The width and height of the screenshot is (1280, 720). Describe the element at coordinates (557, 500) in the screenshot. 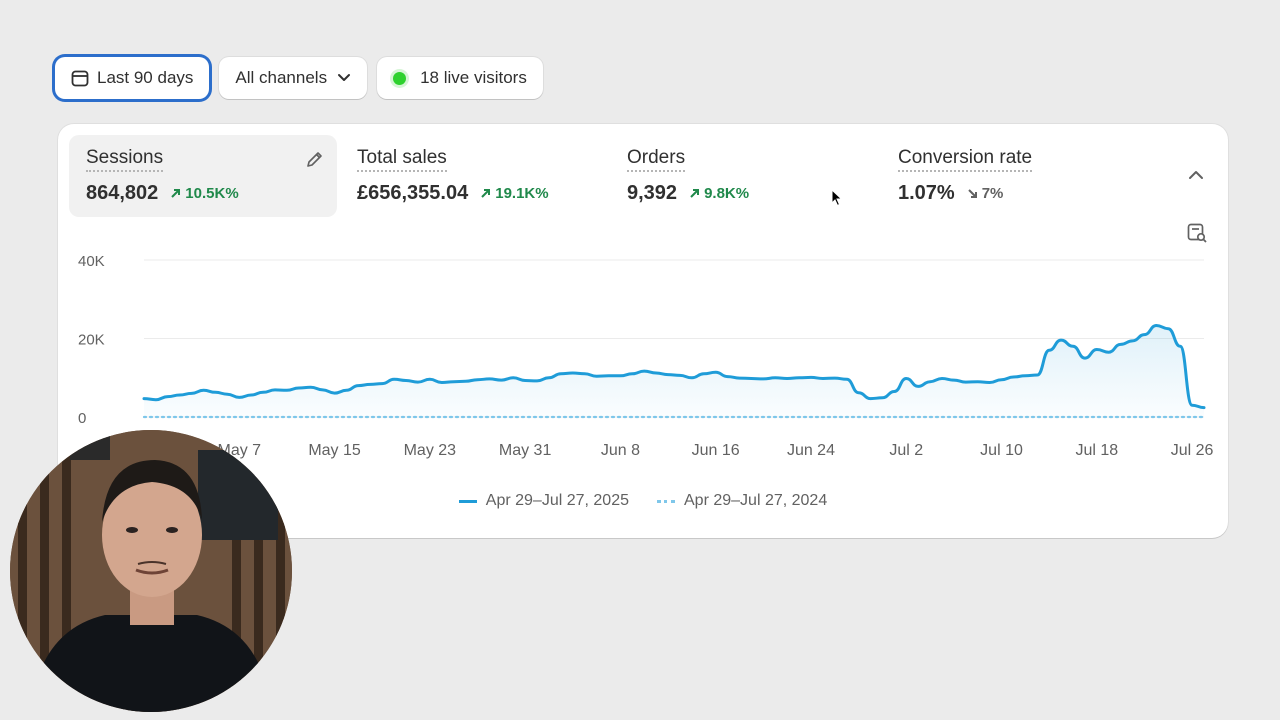

I see `legend-label: Apr 29–Jul 27, 2025` at that location.